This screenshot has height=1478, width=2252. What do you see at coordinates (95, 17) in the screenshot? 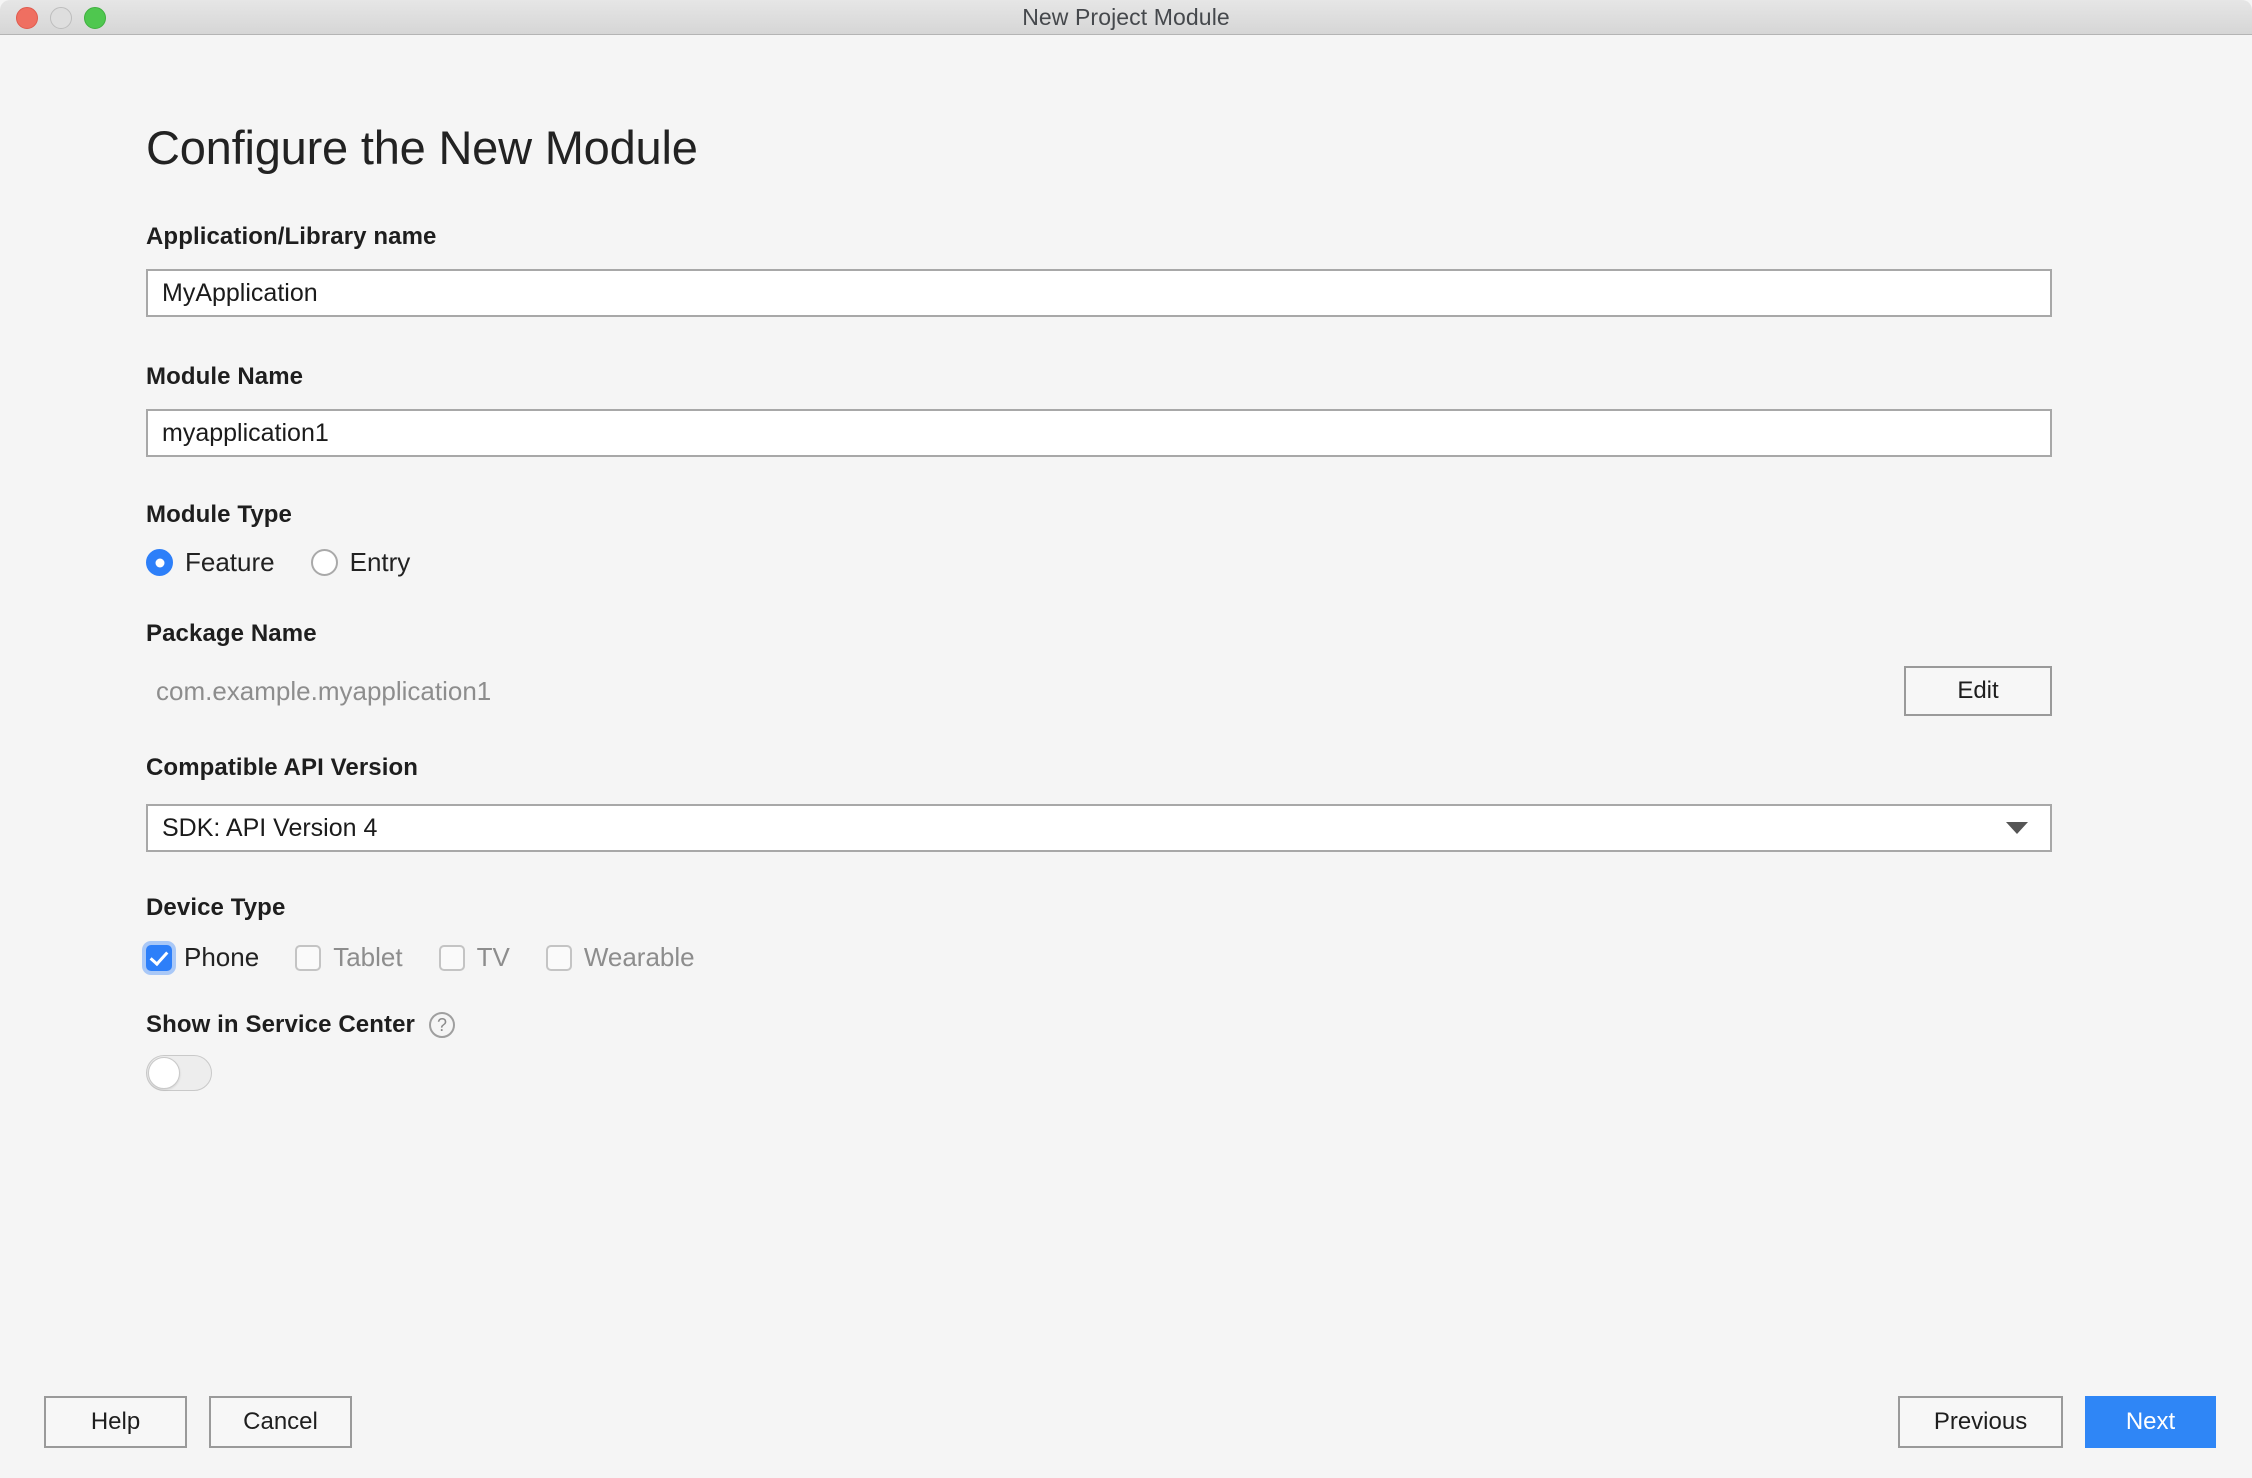
I see `maximize-window-icon` at bounding box center [95, 17].